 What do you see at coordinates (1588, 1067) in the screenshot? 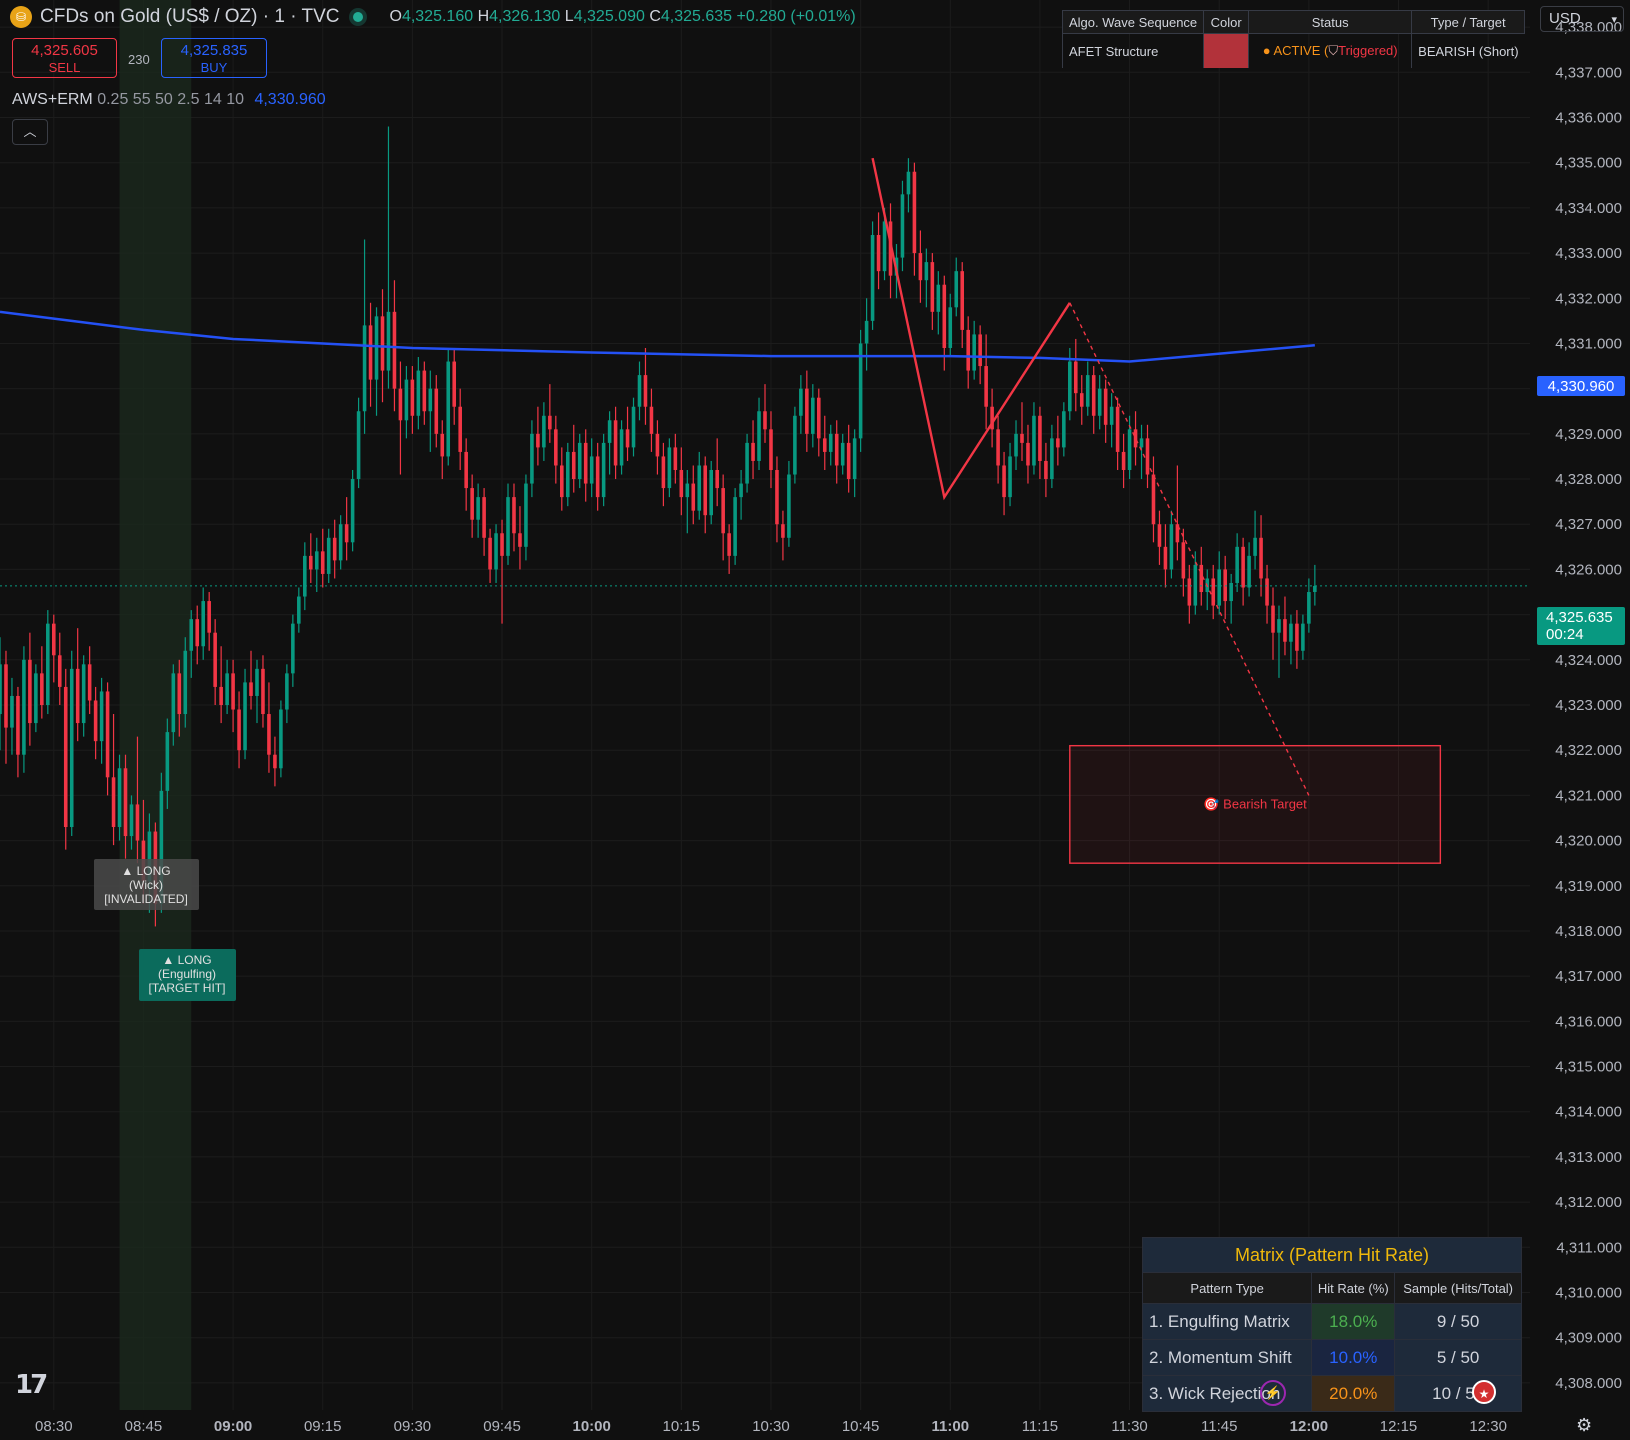
I see `price-tick-label: 4,315.000` at bounding box center [1588, 1067].